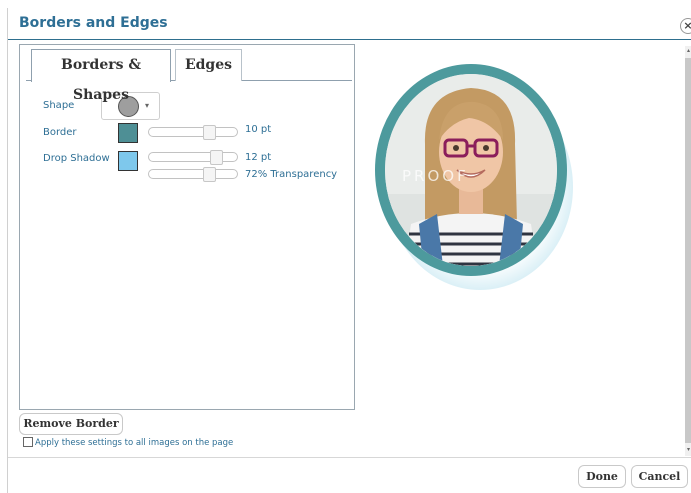 Image resolution: width=691 pixels, height=493 pixels. Describe the element at coordinates (128, 161) in the screenshot. I see `drop-shadow-color-swatch` at that location.